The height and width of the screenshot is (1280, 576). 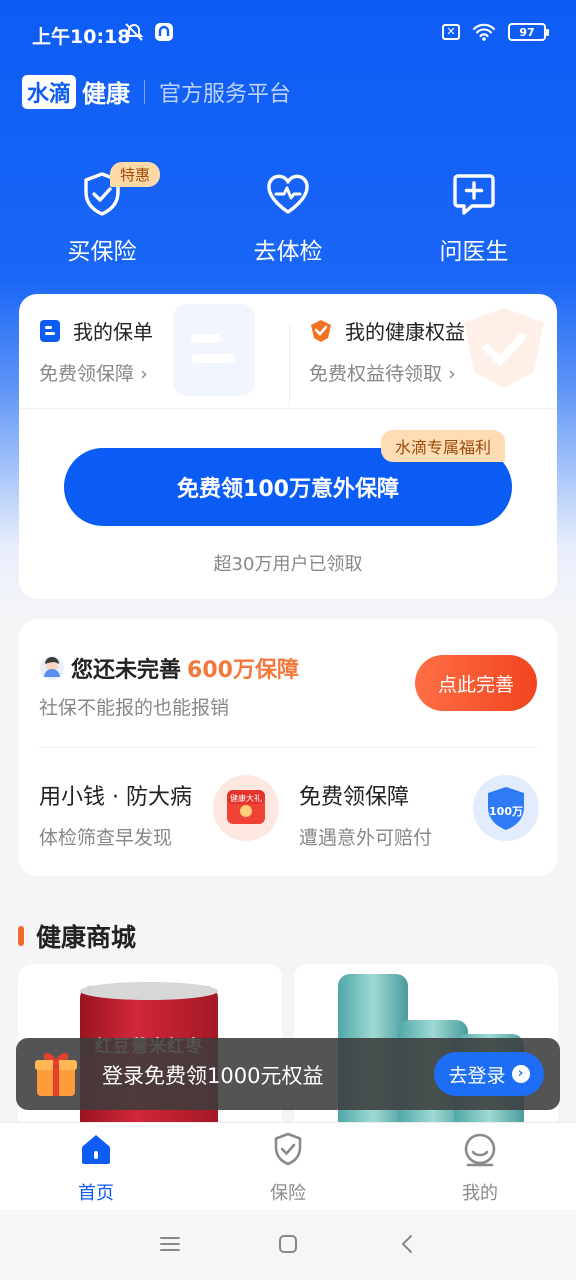 What do you see at coordinates (134, 32) in the screenshot?
I see `alarm-off-icon` at bounding box center [134, 32].